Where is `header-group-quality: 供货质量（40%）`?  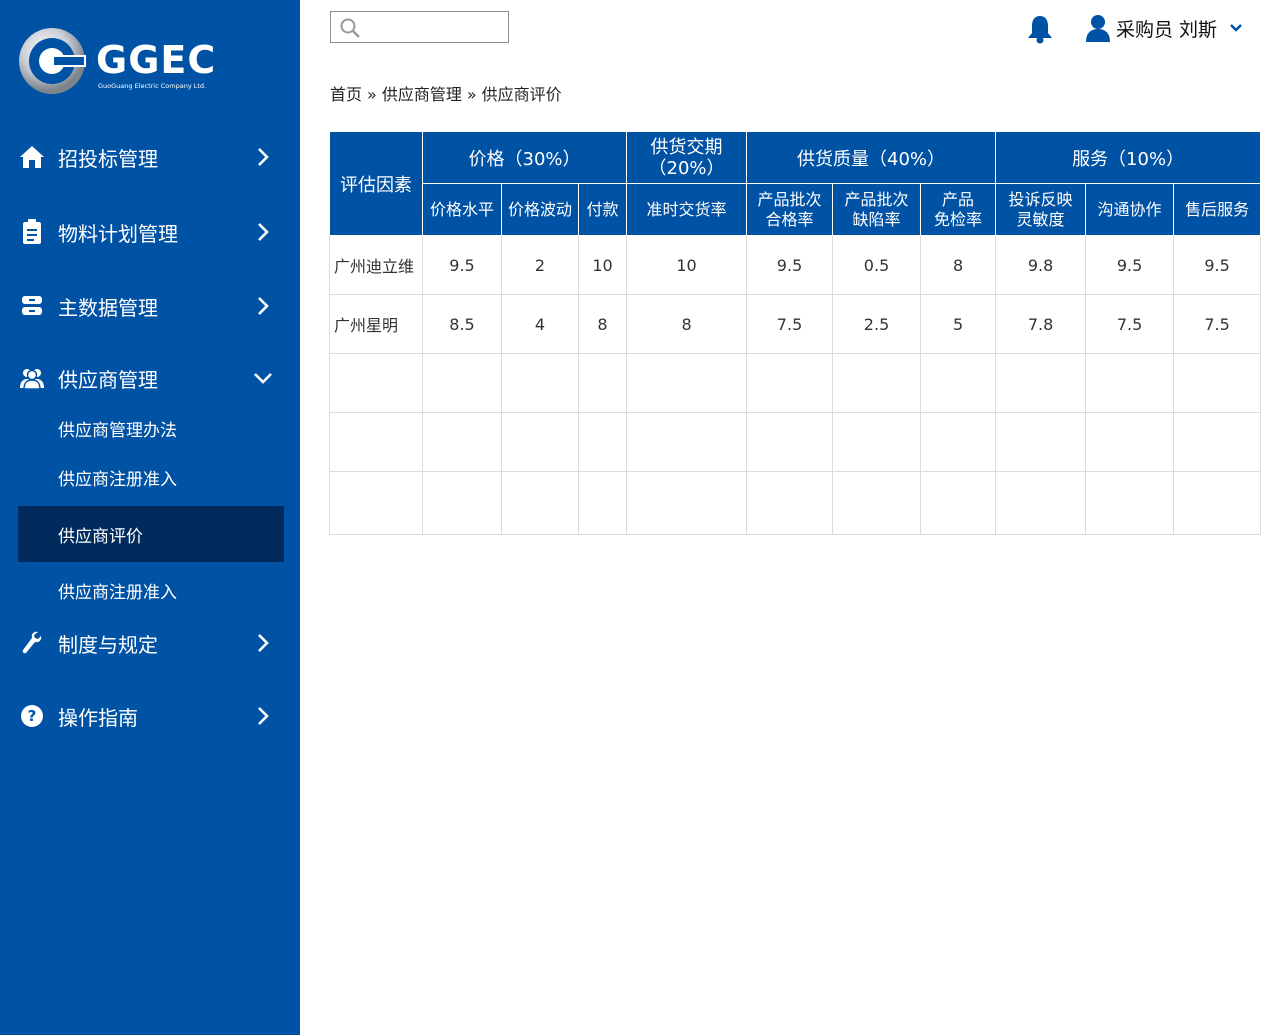
header-group-quality: 供货质量（40%） is located at coordinates (871, 157).